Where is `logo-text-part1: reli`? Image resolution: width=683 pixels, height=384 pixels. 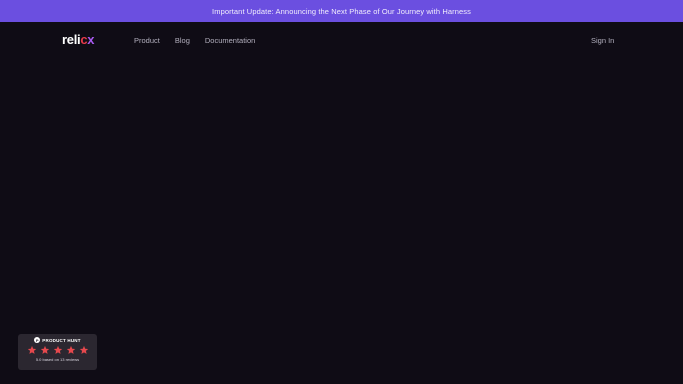
logo-text-part1: reli is located at coordinates (71, 39).